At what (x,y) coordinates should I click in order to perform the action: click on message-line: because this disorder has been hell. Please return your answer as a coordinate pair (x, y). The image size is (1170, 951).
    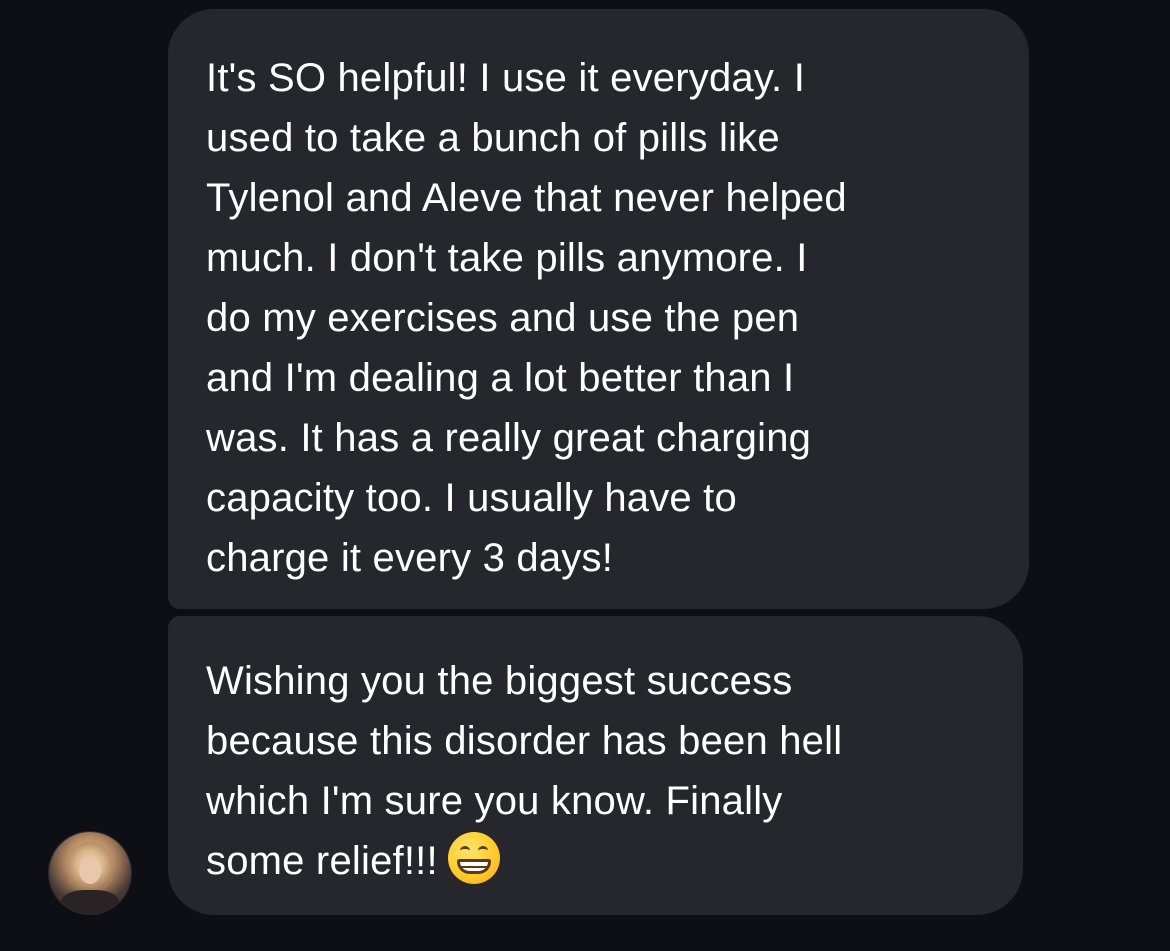
    Looking at the image, I should click on (524, 741).